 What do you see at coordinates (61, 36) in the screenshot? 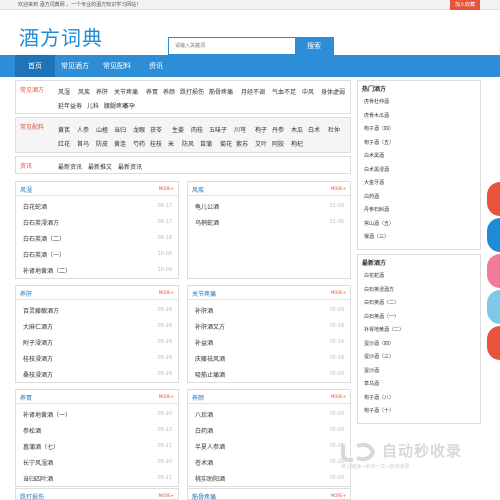
I see `site-logo: 酒方词典` at bounding box center [61, 36].